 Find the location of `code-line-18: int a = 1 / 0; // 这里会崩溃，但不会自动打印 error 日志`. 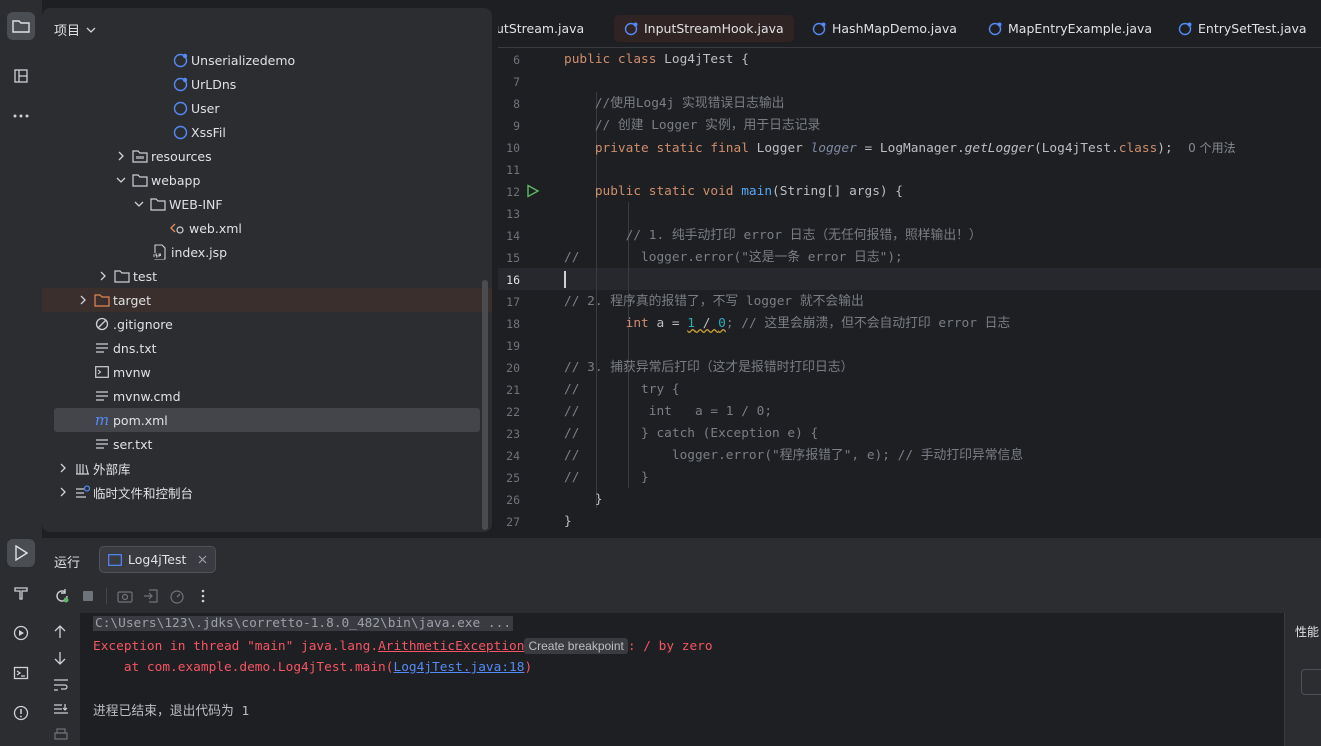

code-line-18: int a = 1 / 0; // 这里会崩溃，但不会自动打印 error 日志 is located at coordinates (787, 323).